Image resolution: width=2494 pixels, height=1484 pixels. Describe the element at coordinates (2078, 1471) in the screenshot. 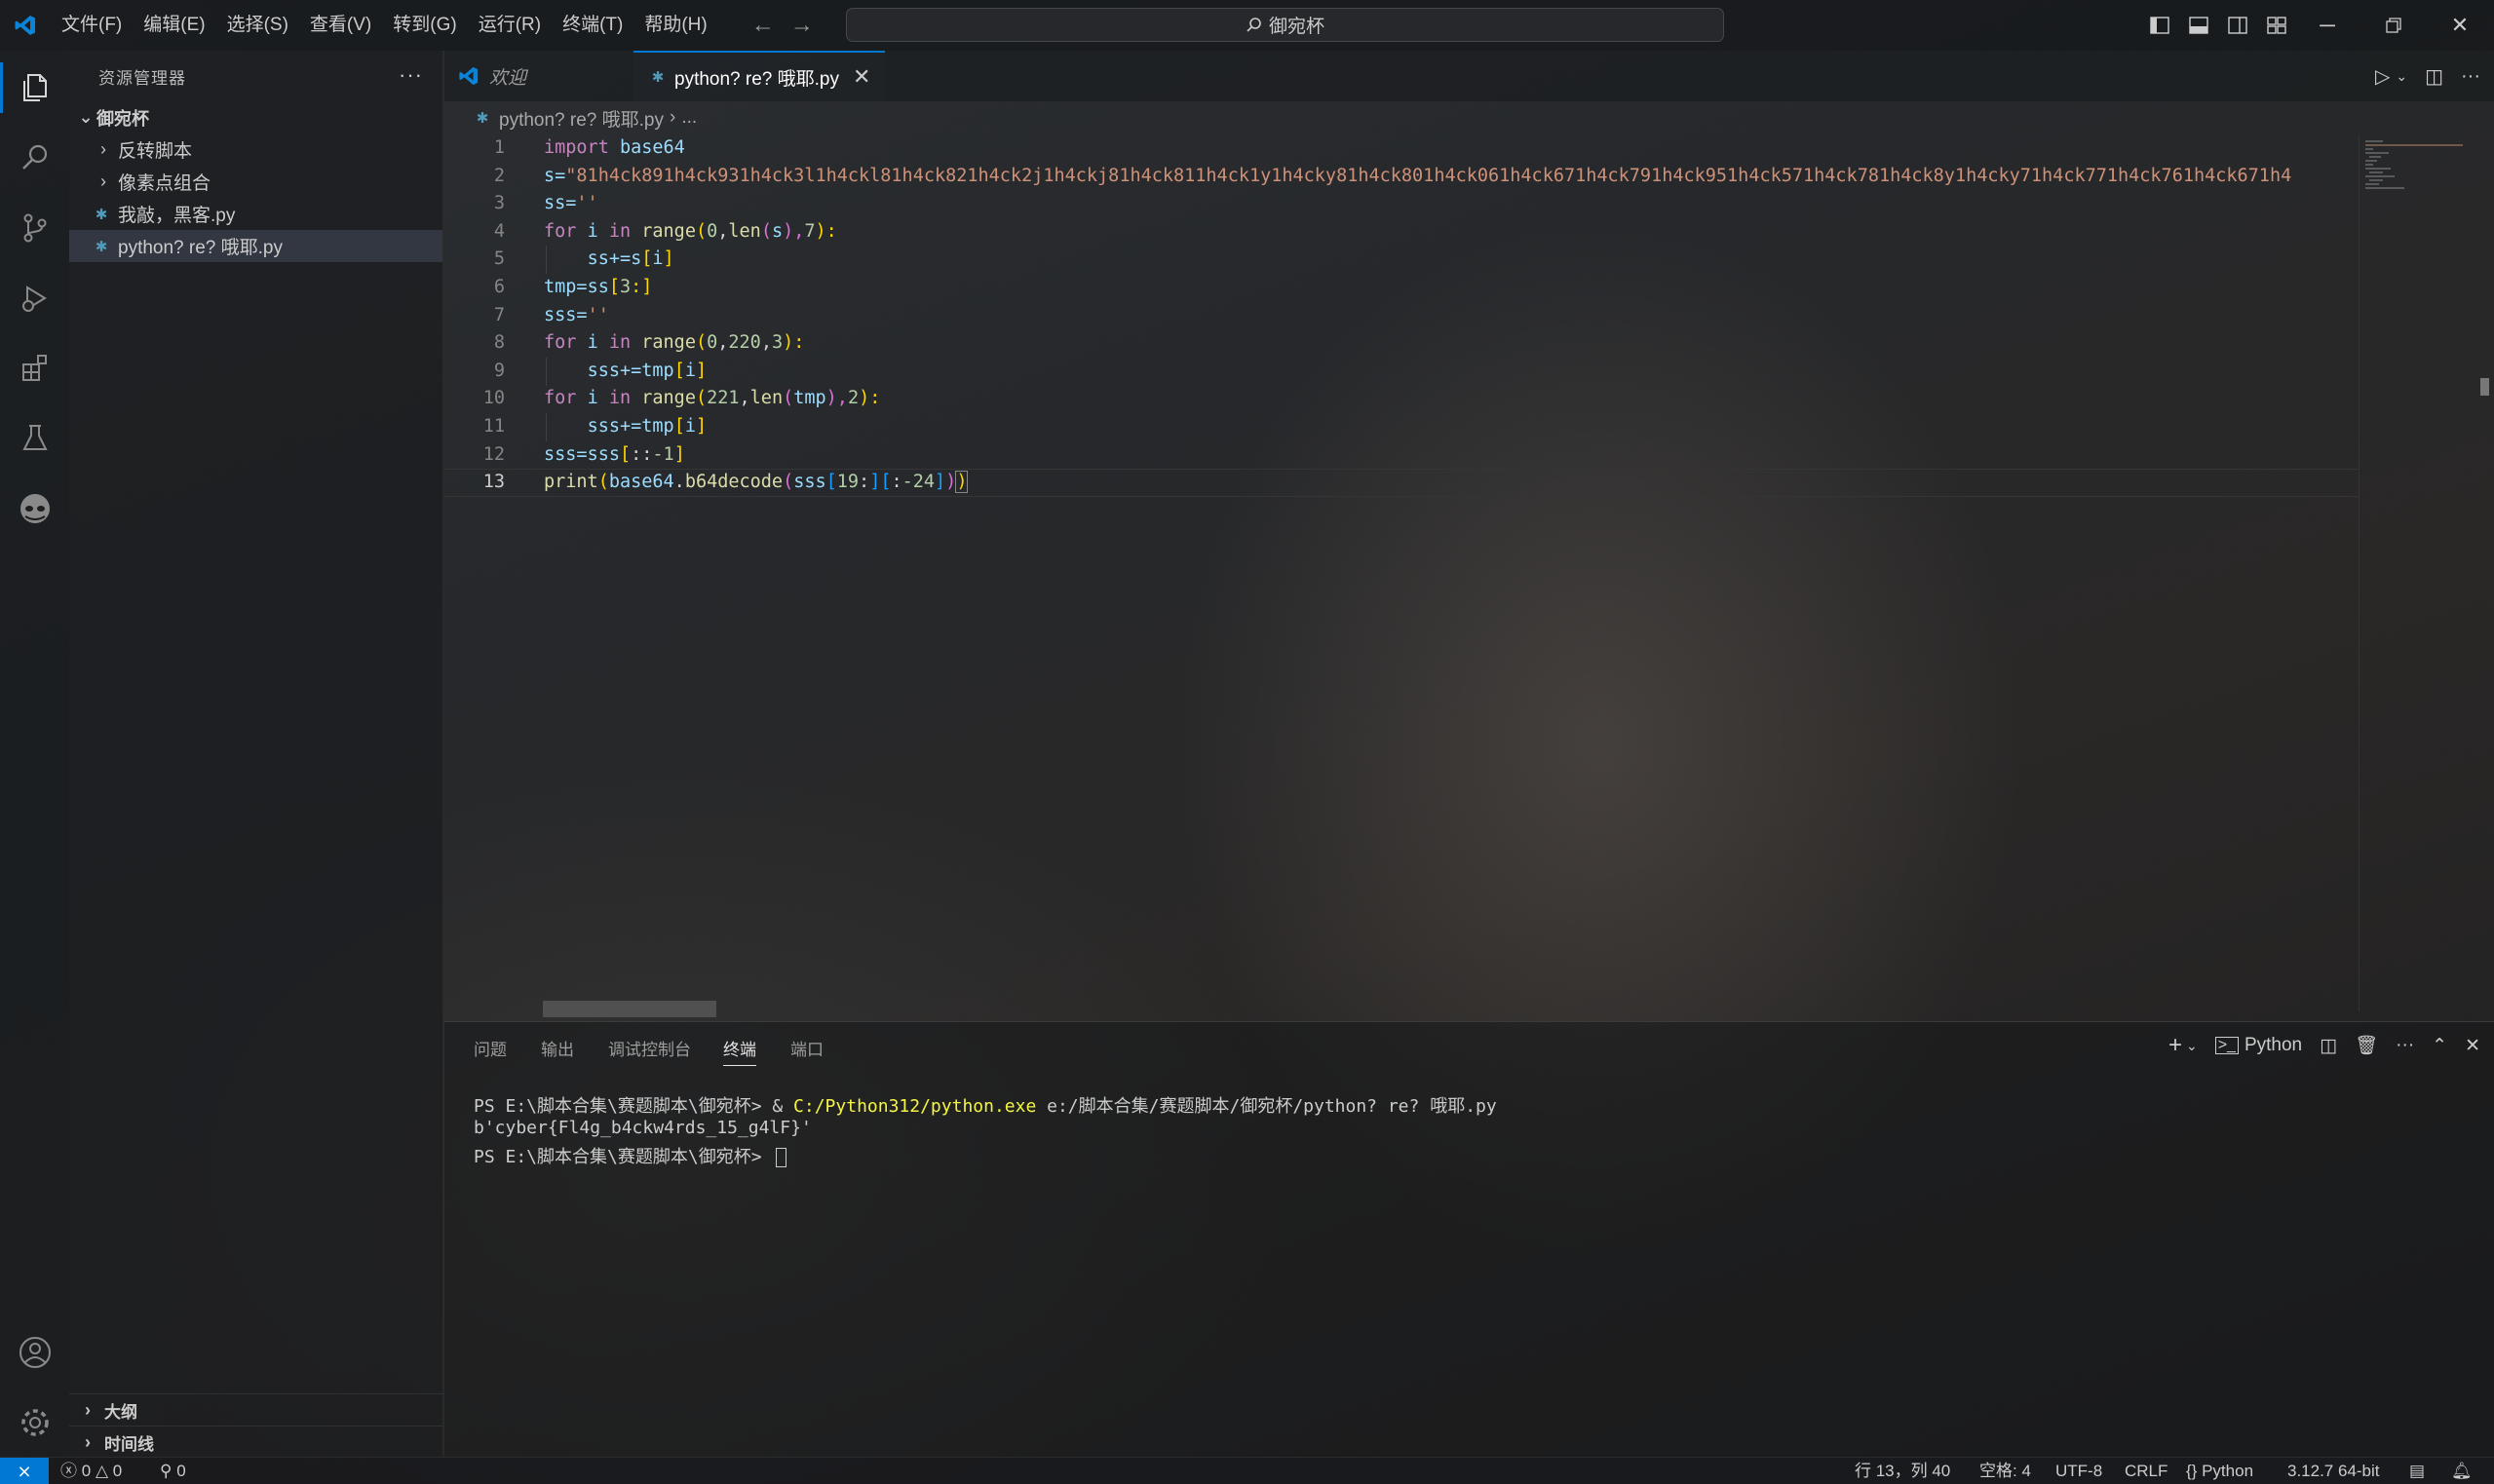

I see `encoding-status: UTF-8` at that location.